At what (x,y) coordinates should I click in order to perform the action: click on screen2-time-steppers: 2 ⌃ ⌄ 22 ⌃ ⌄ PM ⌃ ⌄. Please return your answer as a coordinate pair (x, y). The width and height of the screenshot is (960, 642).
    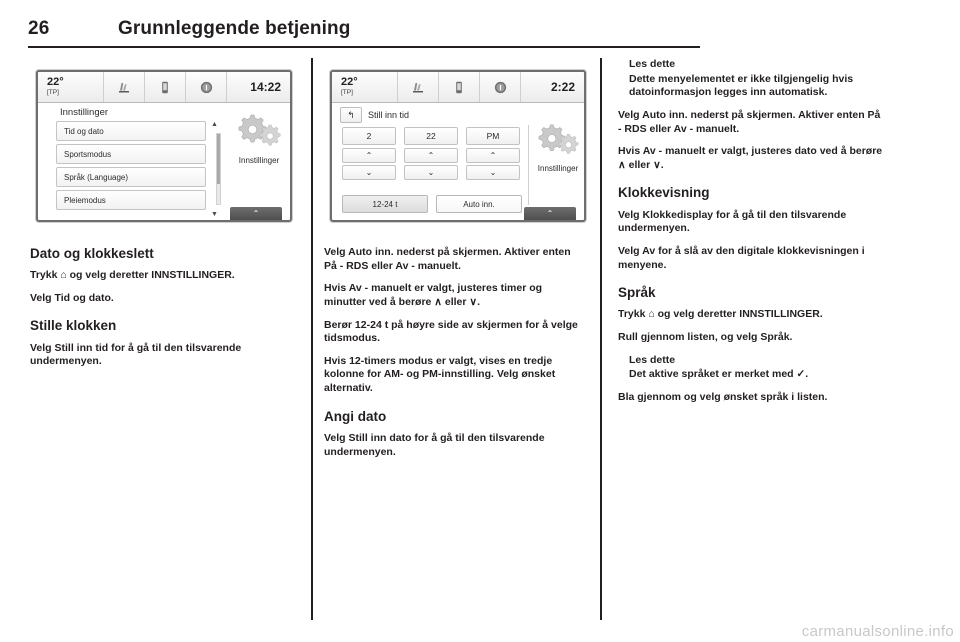
    Looking at the image, I should click on (431, 154).